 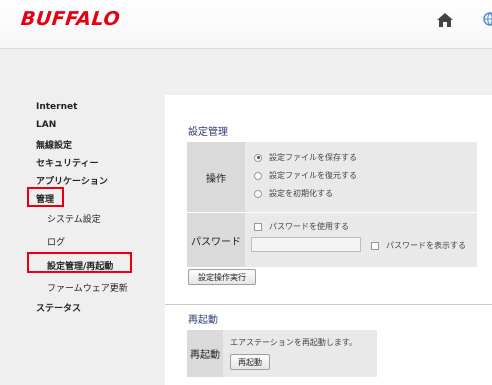 I want to click on option-initialize: 設定を初期化する, so click(x=293, y=193).